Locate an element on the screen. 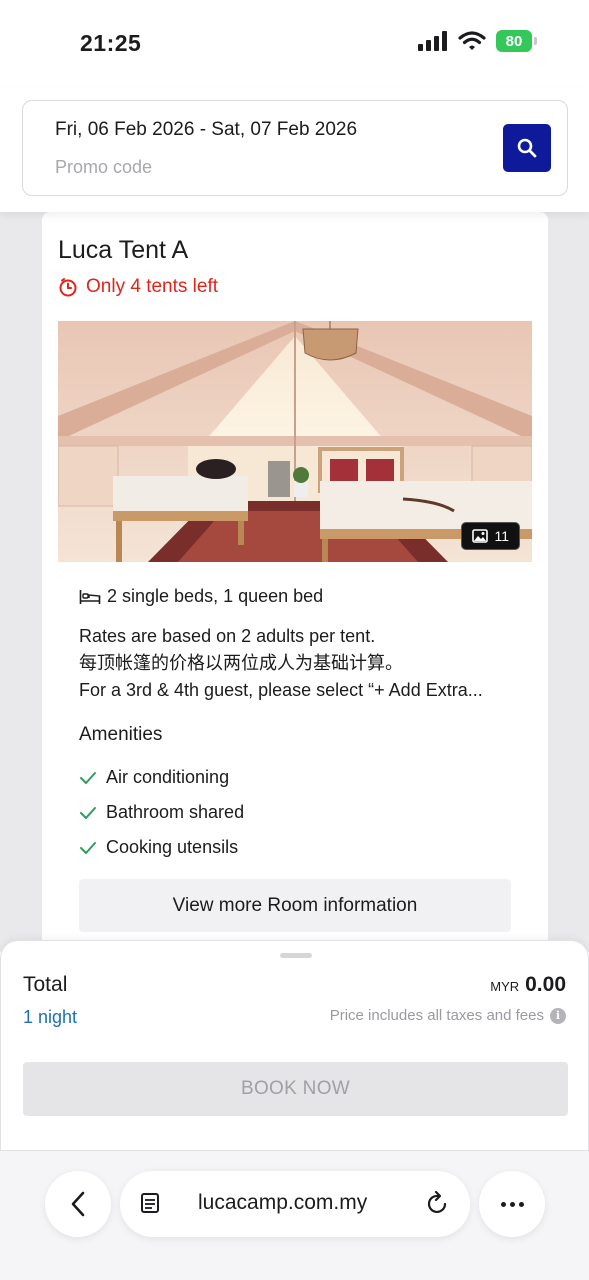 This screenshot has height=1280, width=589. wifi-icon is located at coordinates (472, 40).